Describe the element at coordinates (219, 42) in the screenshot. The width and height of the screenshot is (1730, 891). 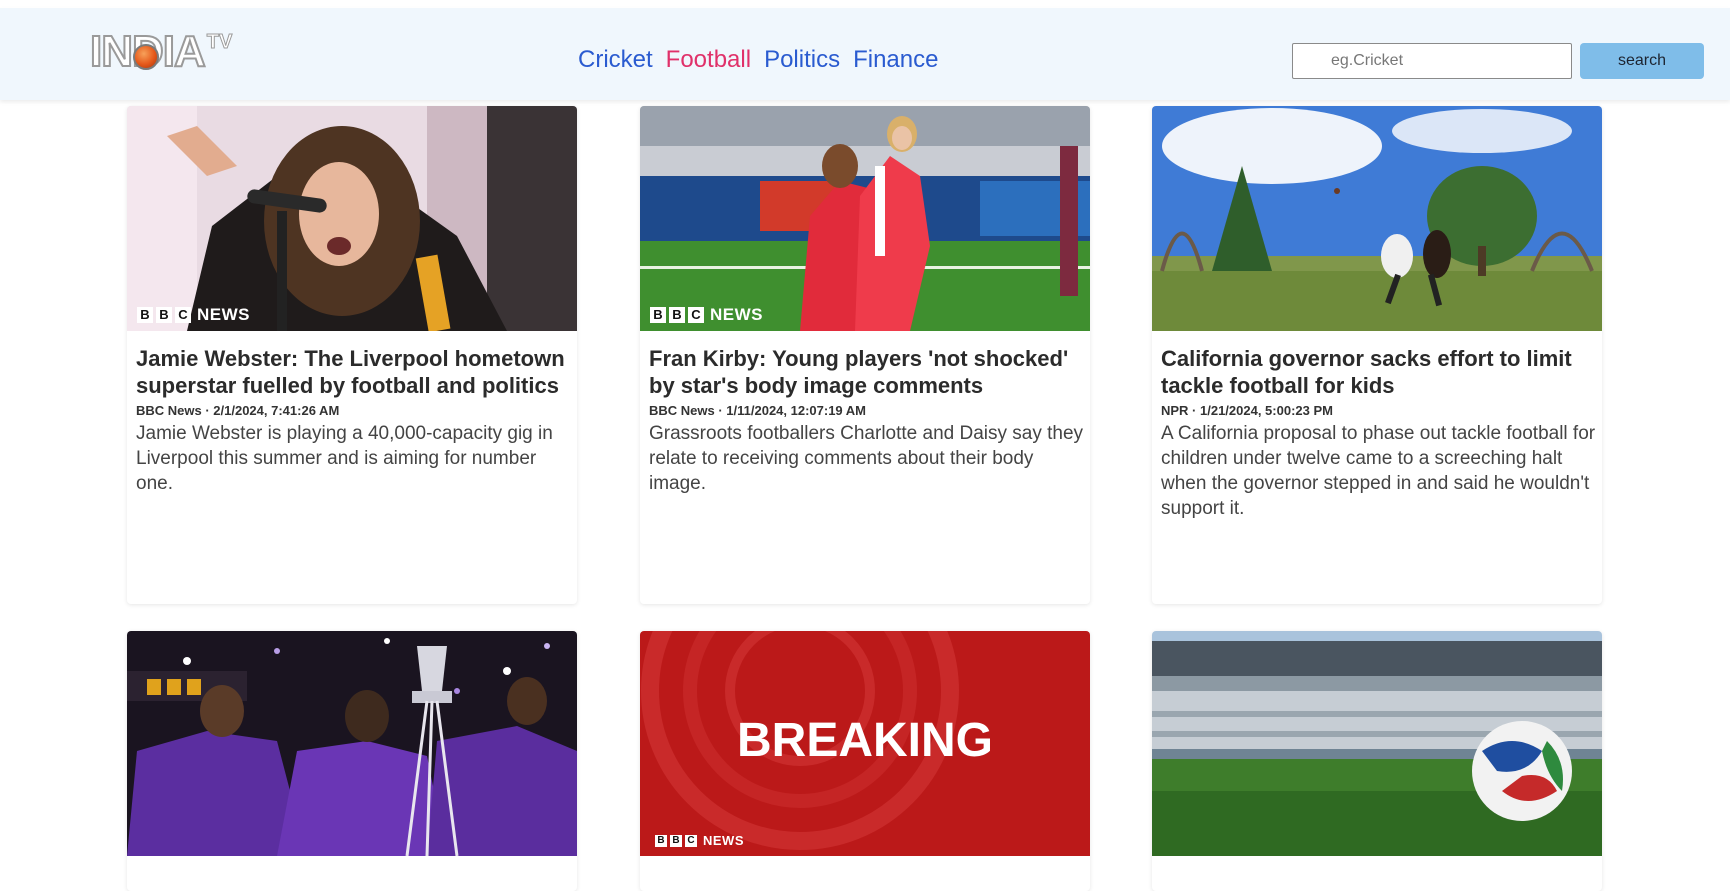
I see `logo-tv-mark: TV` at that location.